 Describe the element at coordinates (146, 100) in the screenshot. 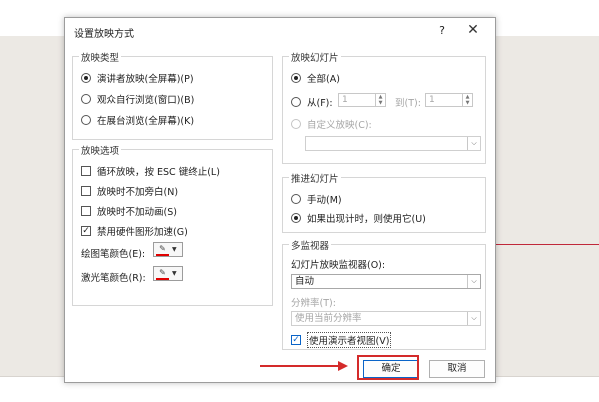

I see `radio-label: 观众自行浏览(窗口)(B)` at that location.